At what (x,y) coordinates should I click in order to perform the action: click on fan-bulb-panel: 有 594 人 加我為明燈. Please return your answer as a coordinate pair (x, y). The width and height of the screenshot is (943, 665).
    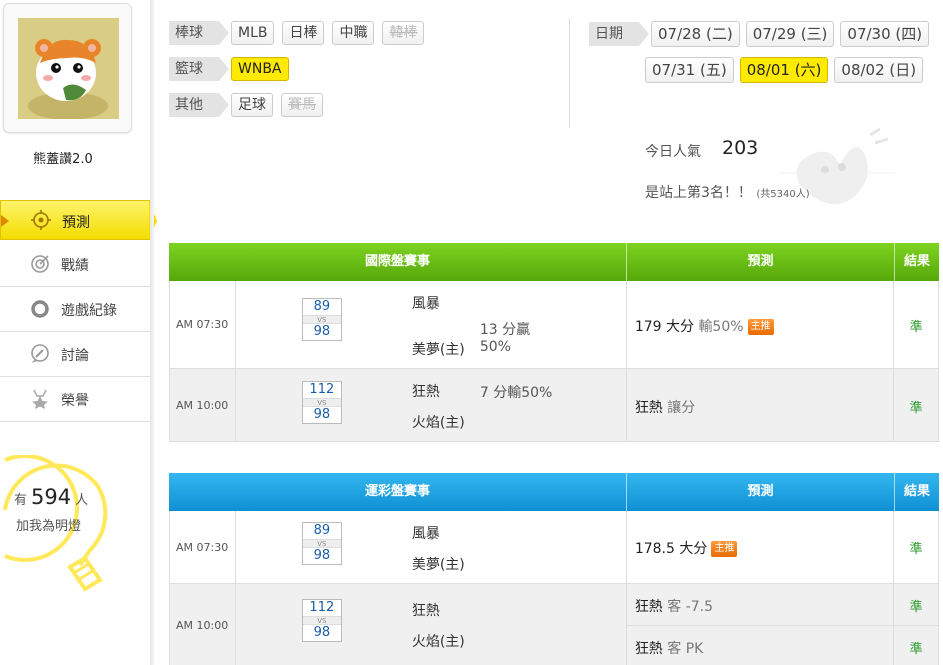
    Looking at the image, I should click on (75, 527).